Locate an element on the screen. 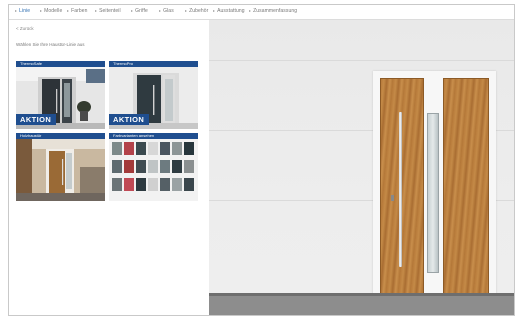 The image size is (525, 322). color-variants-card: Farbvarianten ansehen is located at coordinates (153, 167).